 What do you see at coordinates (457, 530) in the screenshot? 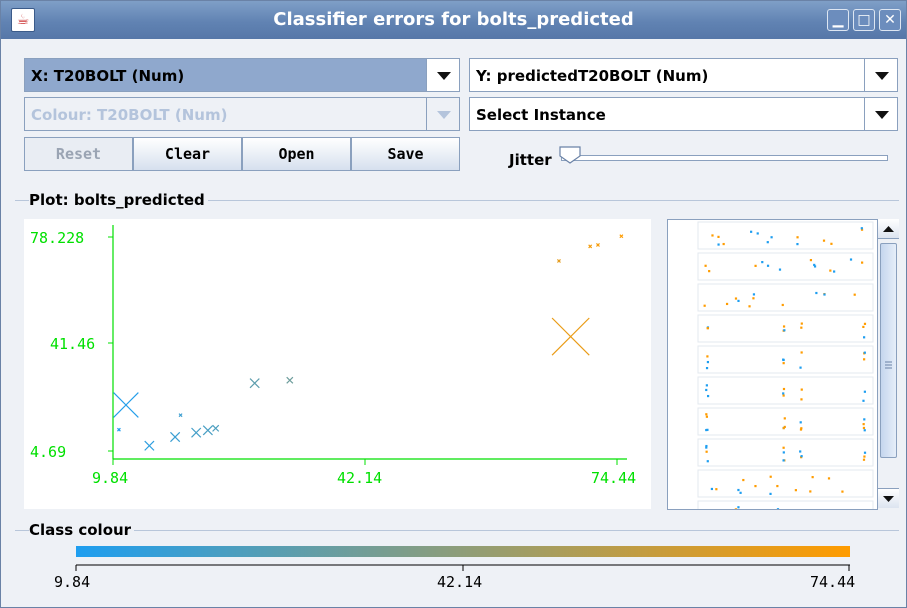
I see `class-colour-group-border` at bounding box center [457, 530].